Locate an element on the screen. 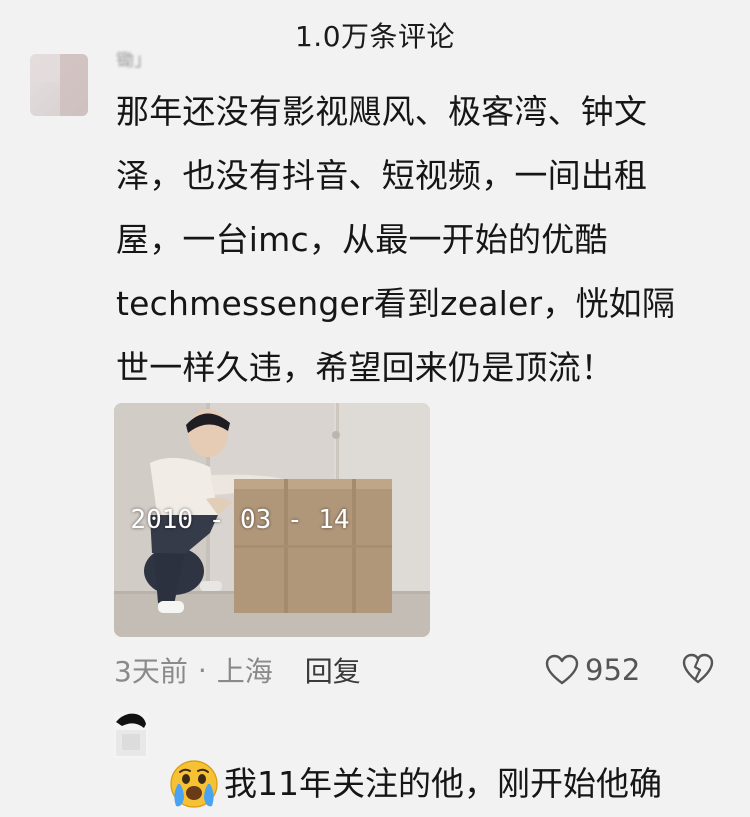 Image resolution: width=750 pixels, height=817 pixels. comment-line: 屋，一台imc，从最一开始的优酷 is located at coordinates (362, 239).